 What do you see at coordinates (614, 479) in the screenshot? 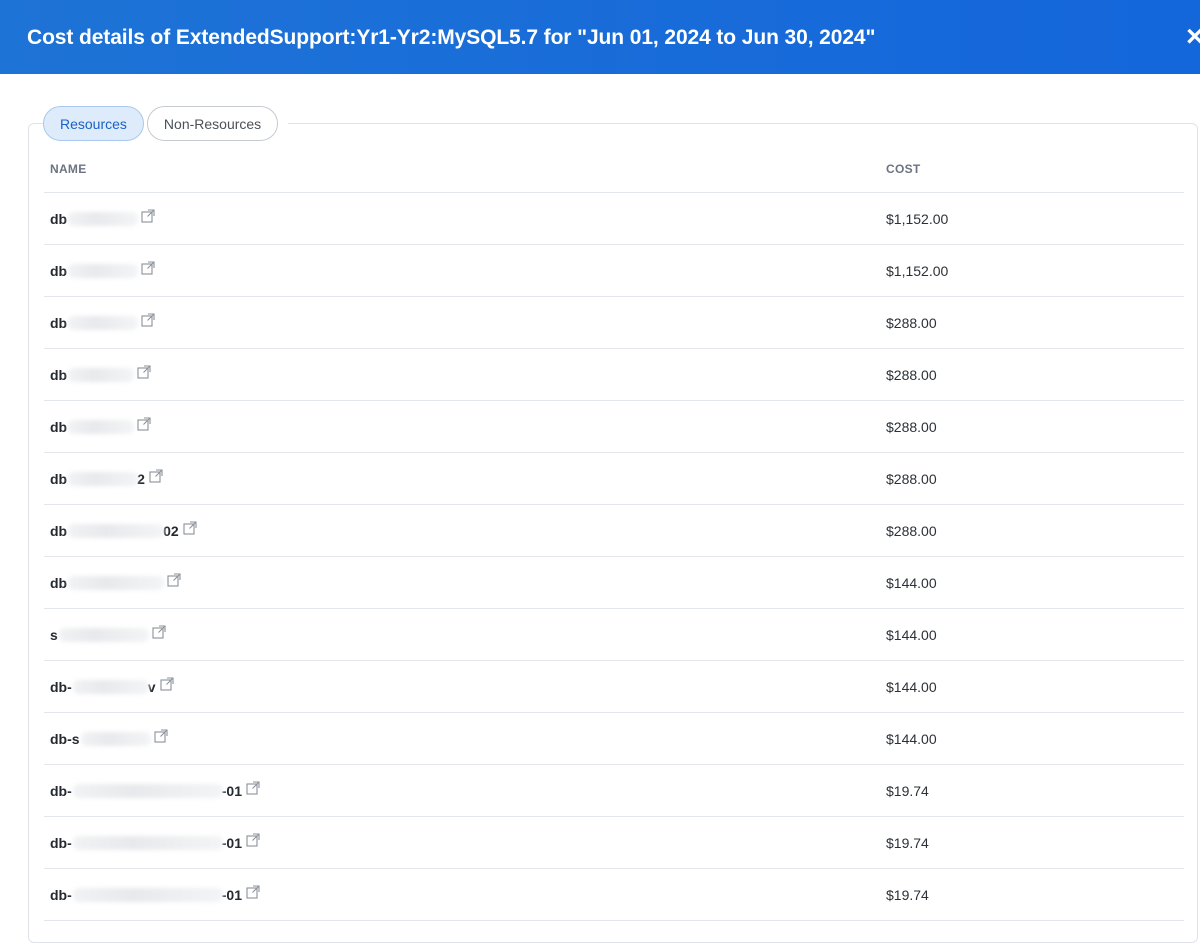
I see `table-row: db 2 $288.00` at bounding box center [614, 479].